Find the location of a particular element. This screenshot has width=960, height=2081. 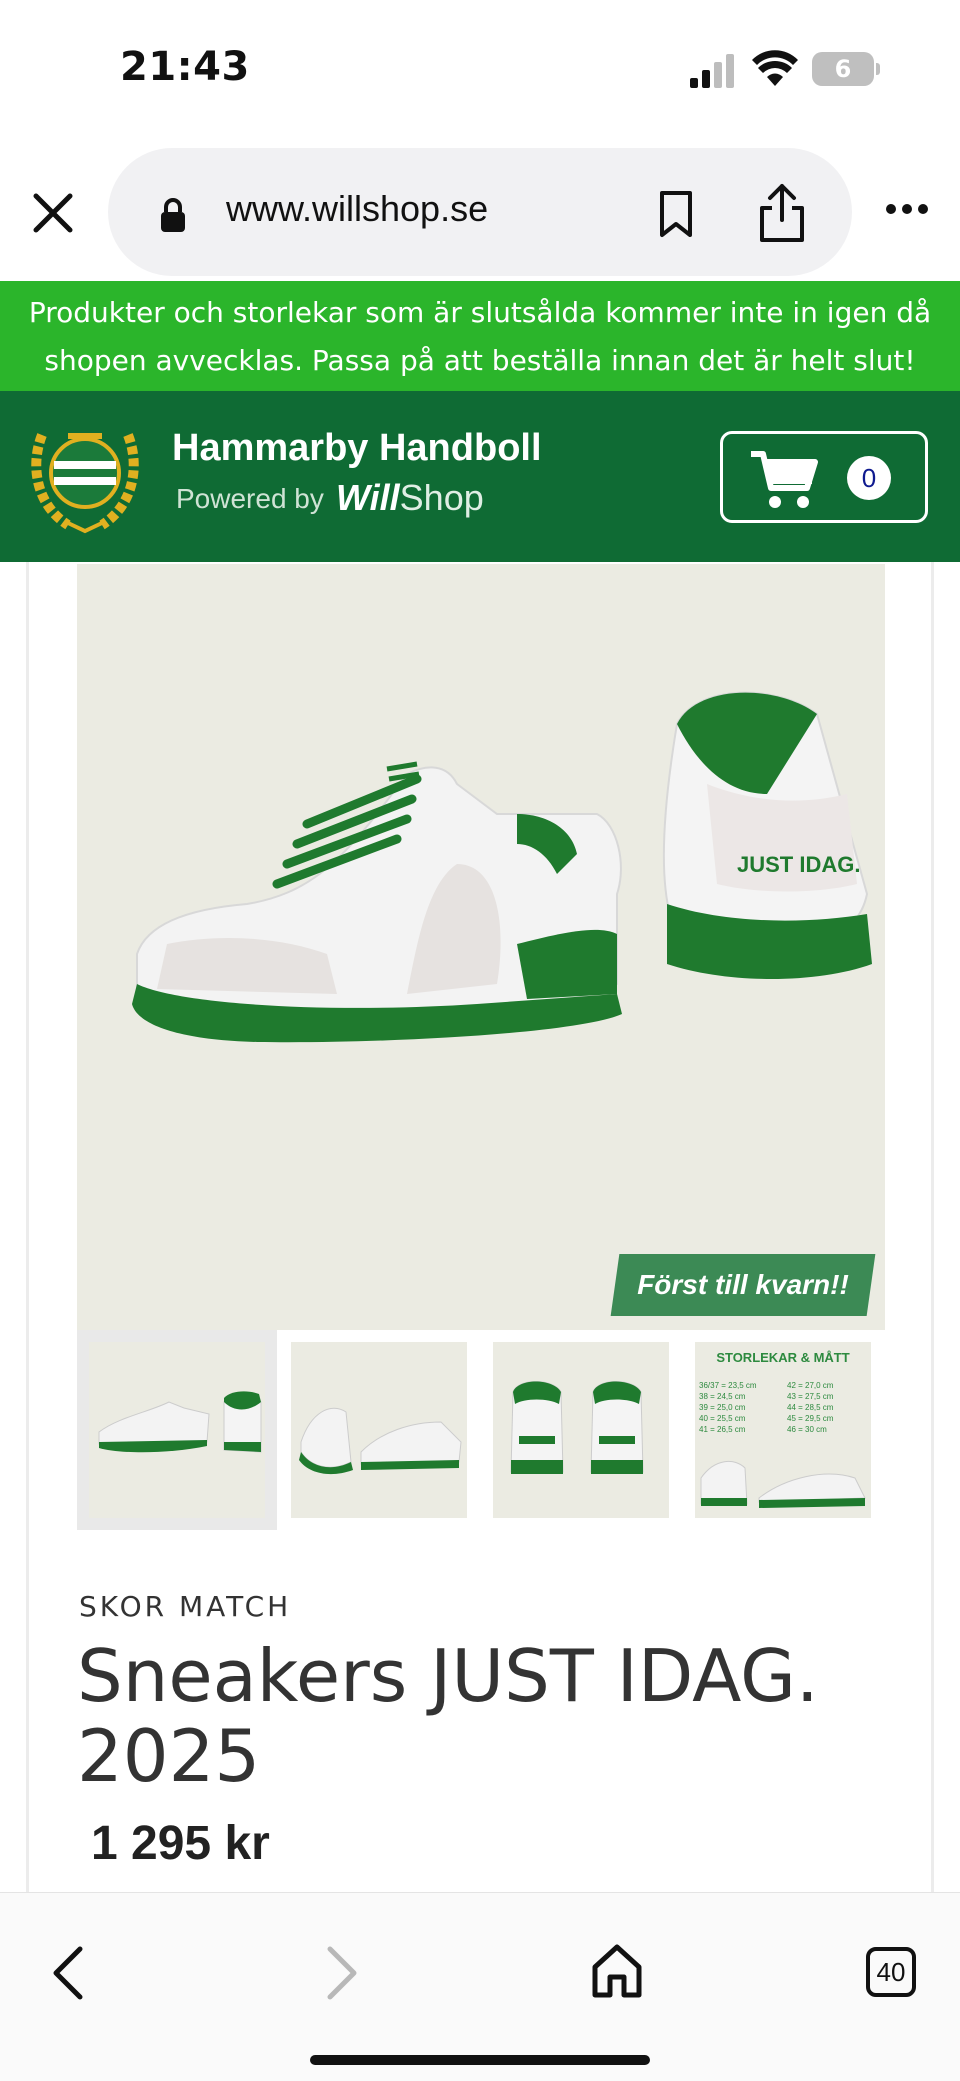

browser-address-row: www.willshop.se is located at coordinates (480, 210).